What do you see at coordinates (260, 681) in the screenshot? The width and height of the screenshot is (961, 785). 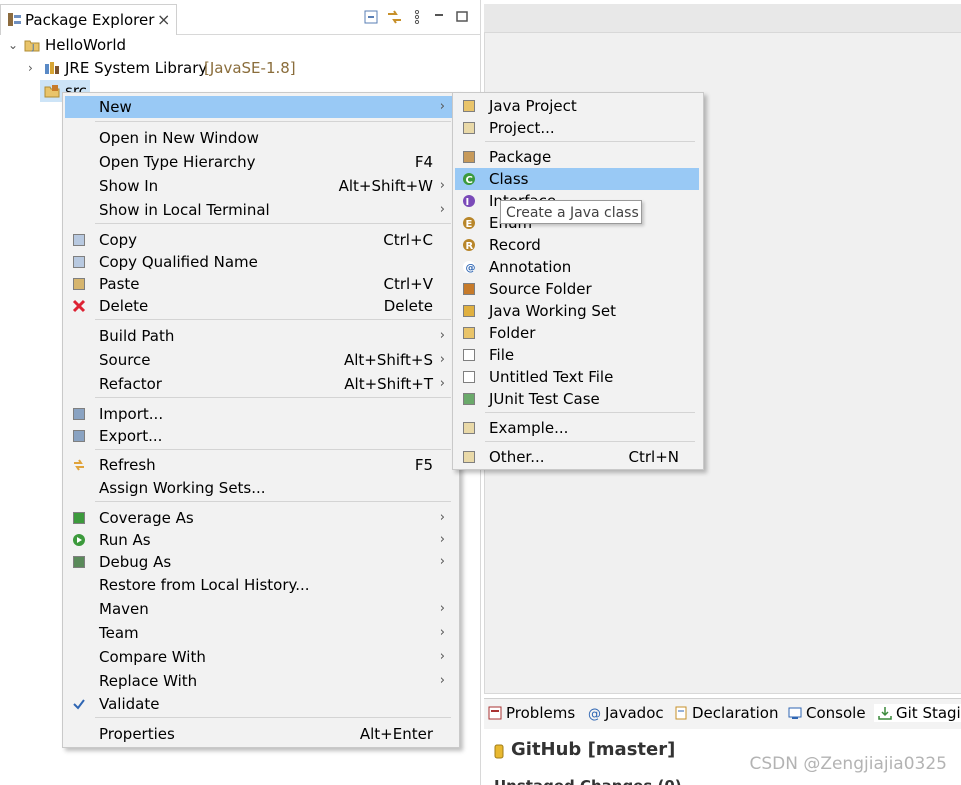 I see `menu-item-replace-with: Replace With ›` at bounding box center [260, 681].